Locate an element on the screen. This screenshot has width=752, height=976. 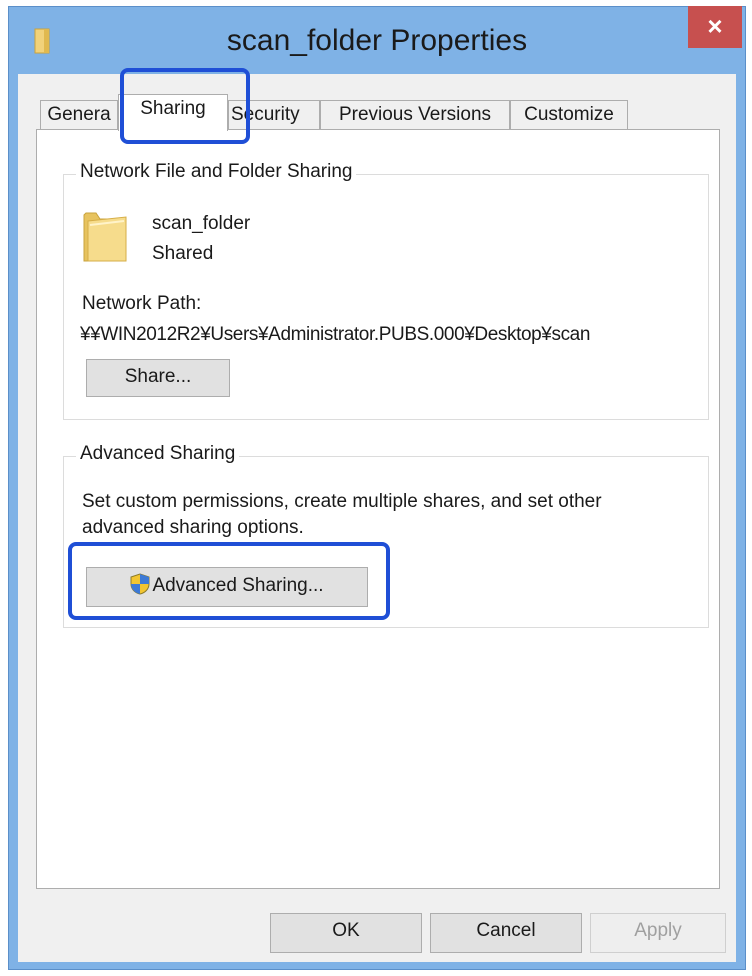
tab-previous-versions: Previous Versions is located at coordinates (415, 115).